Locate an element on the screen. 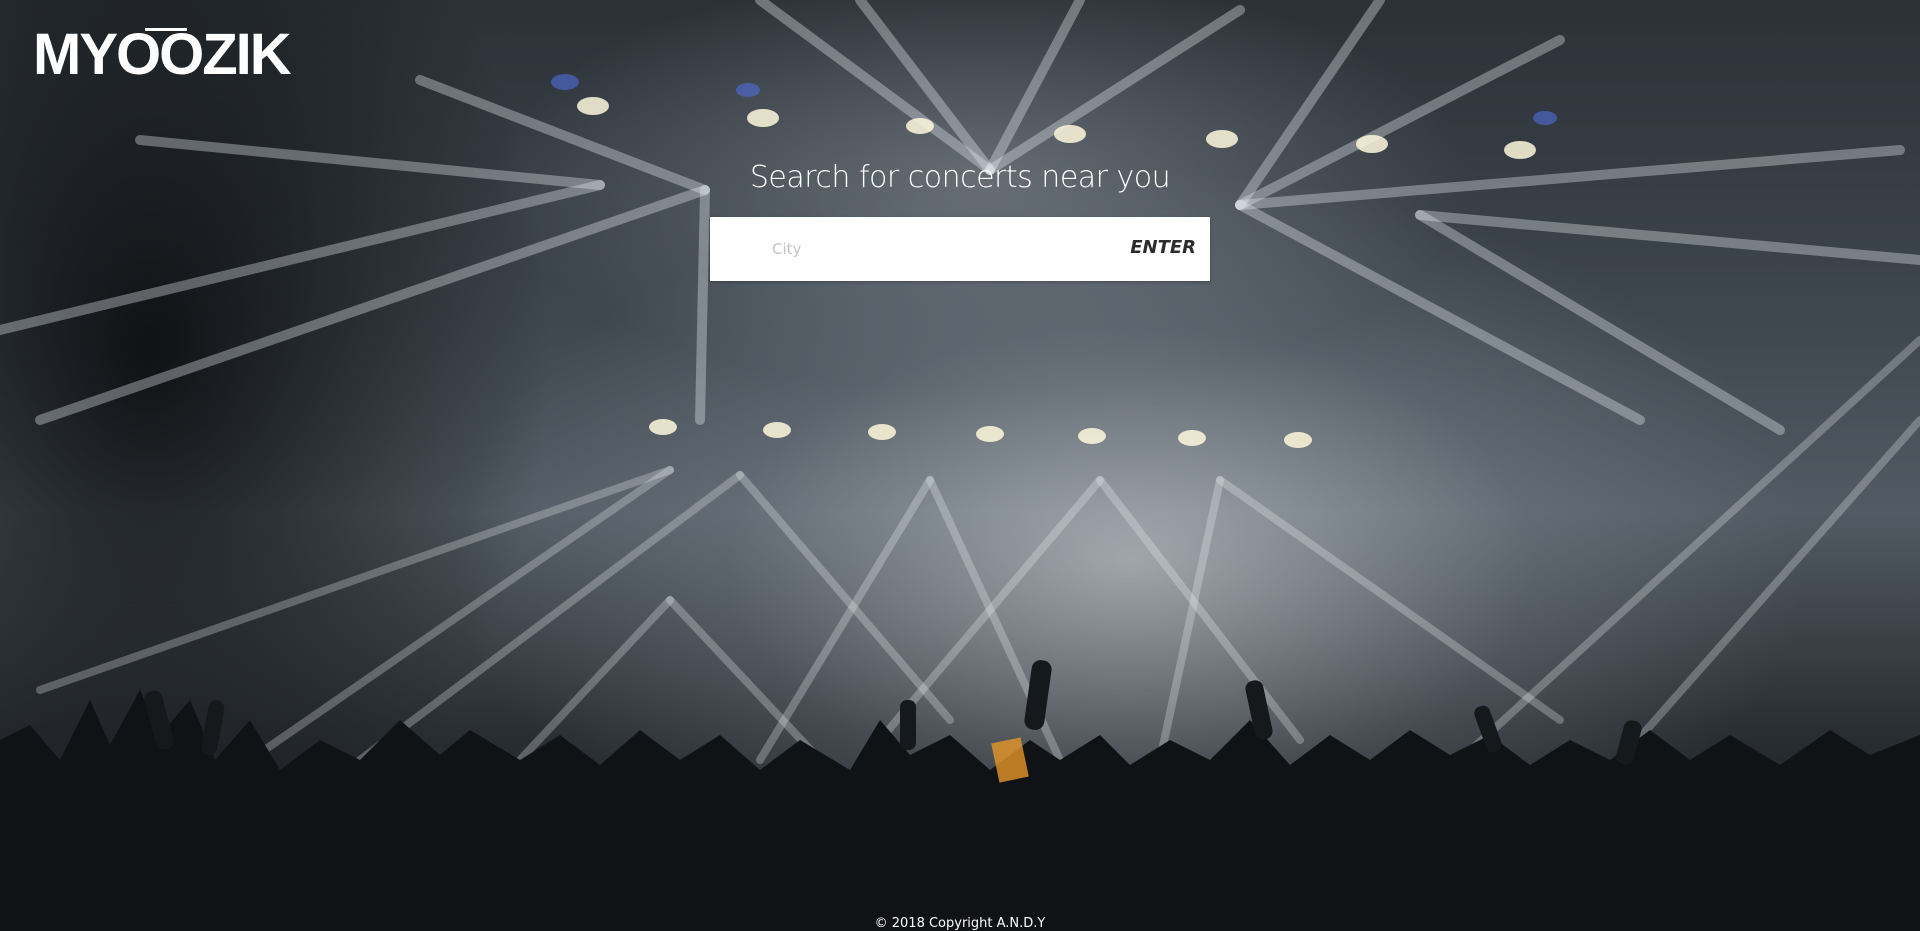  logo-text: MYOOZIK is located at coordinates (162, 54).